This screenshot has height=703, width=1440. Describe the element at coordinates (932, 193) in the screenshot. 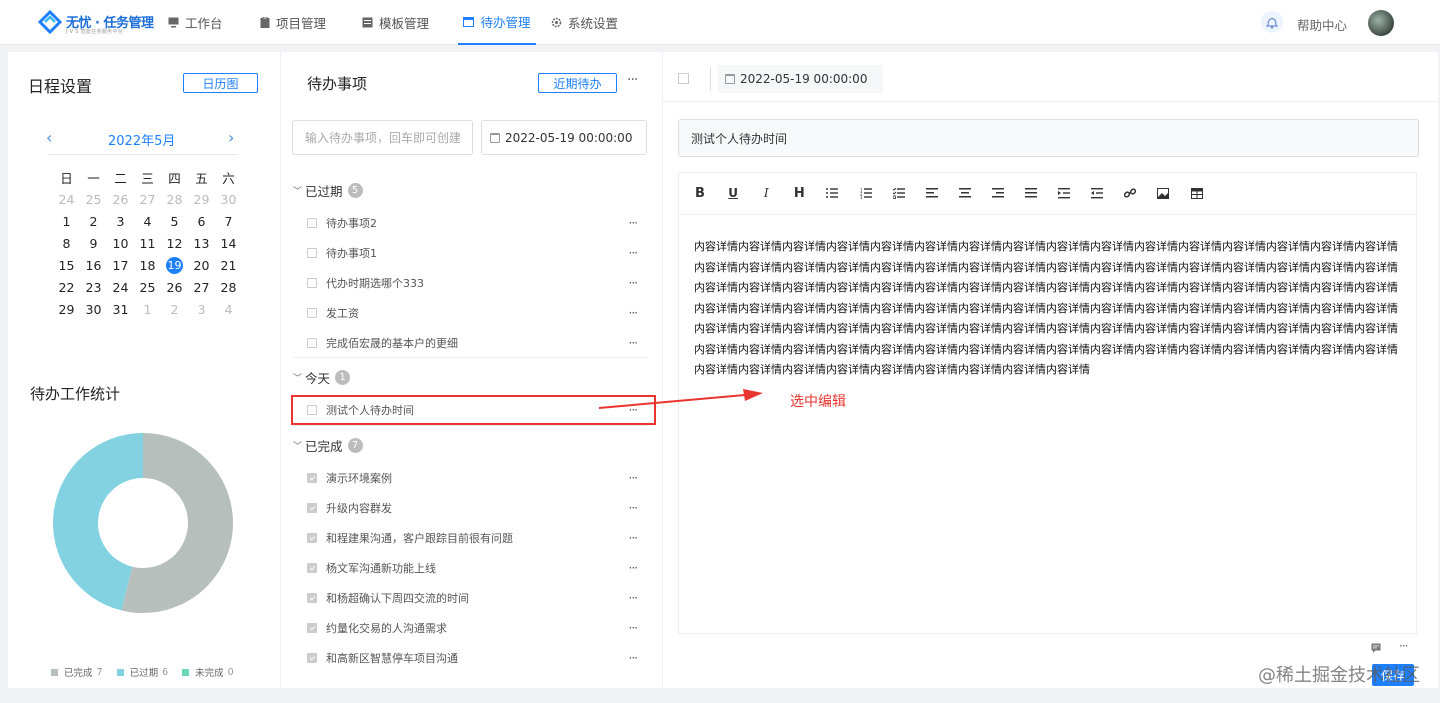

I see `align-left-icon` at that location.